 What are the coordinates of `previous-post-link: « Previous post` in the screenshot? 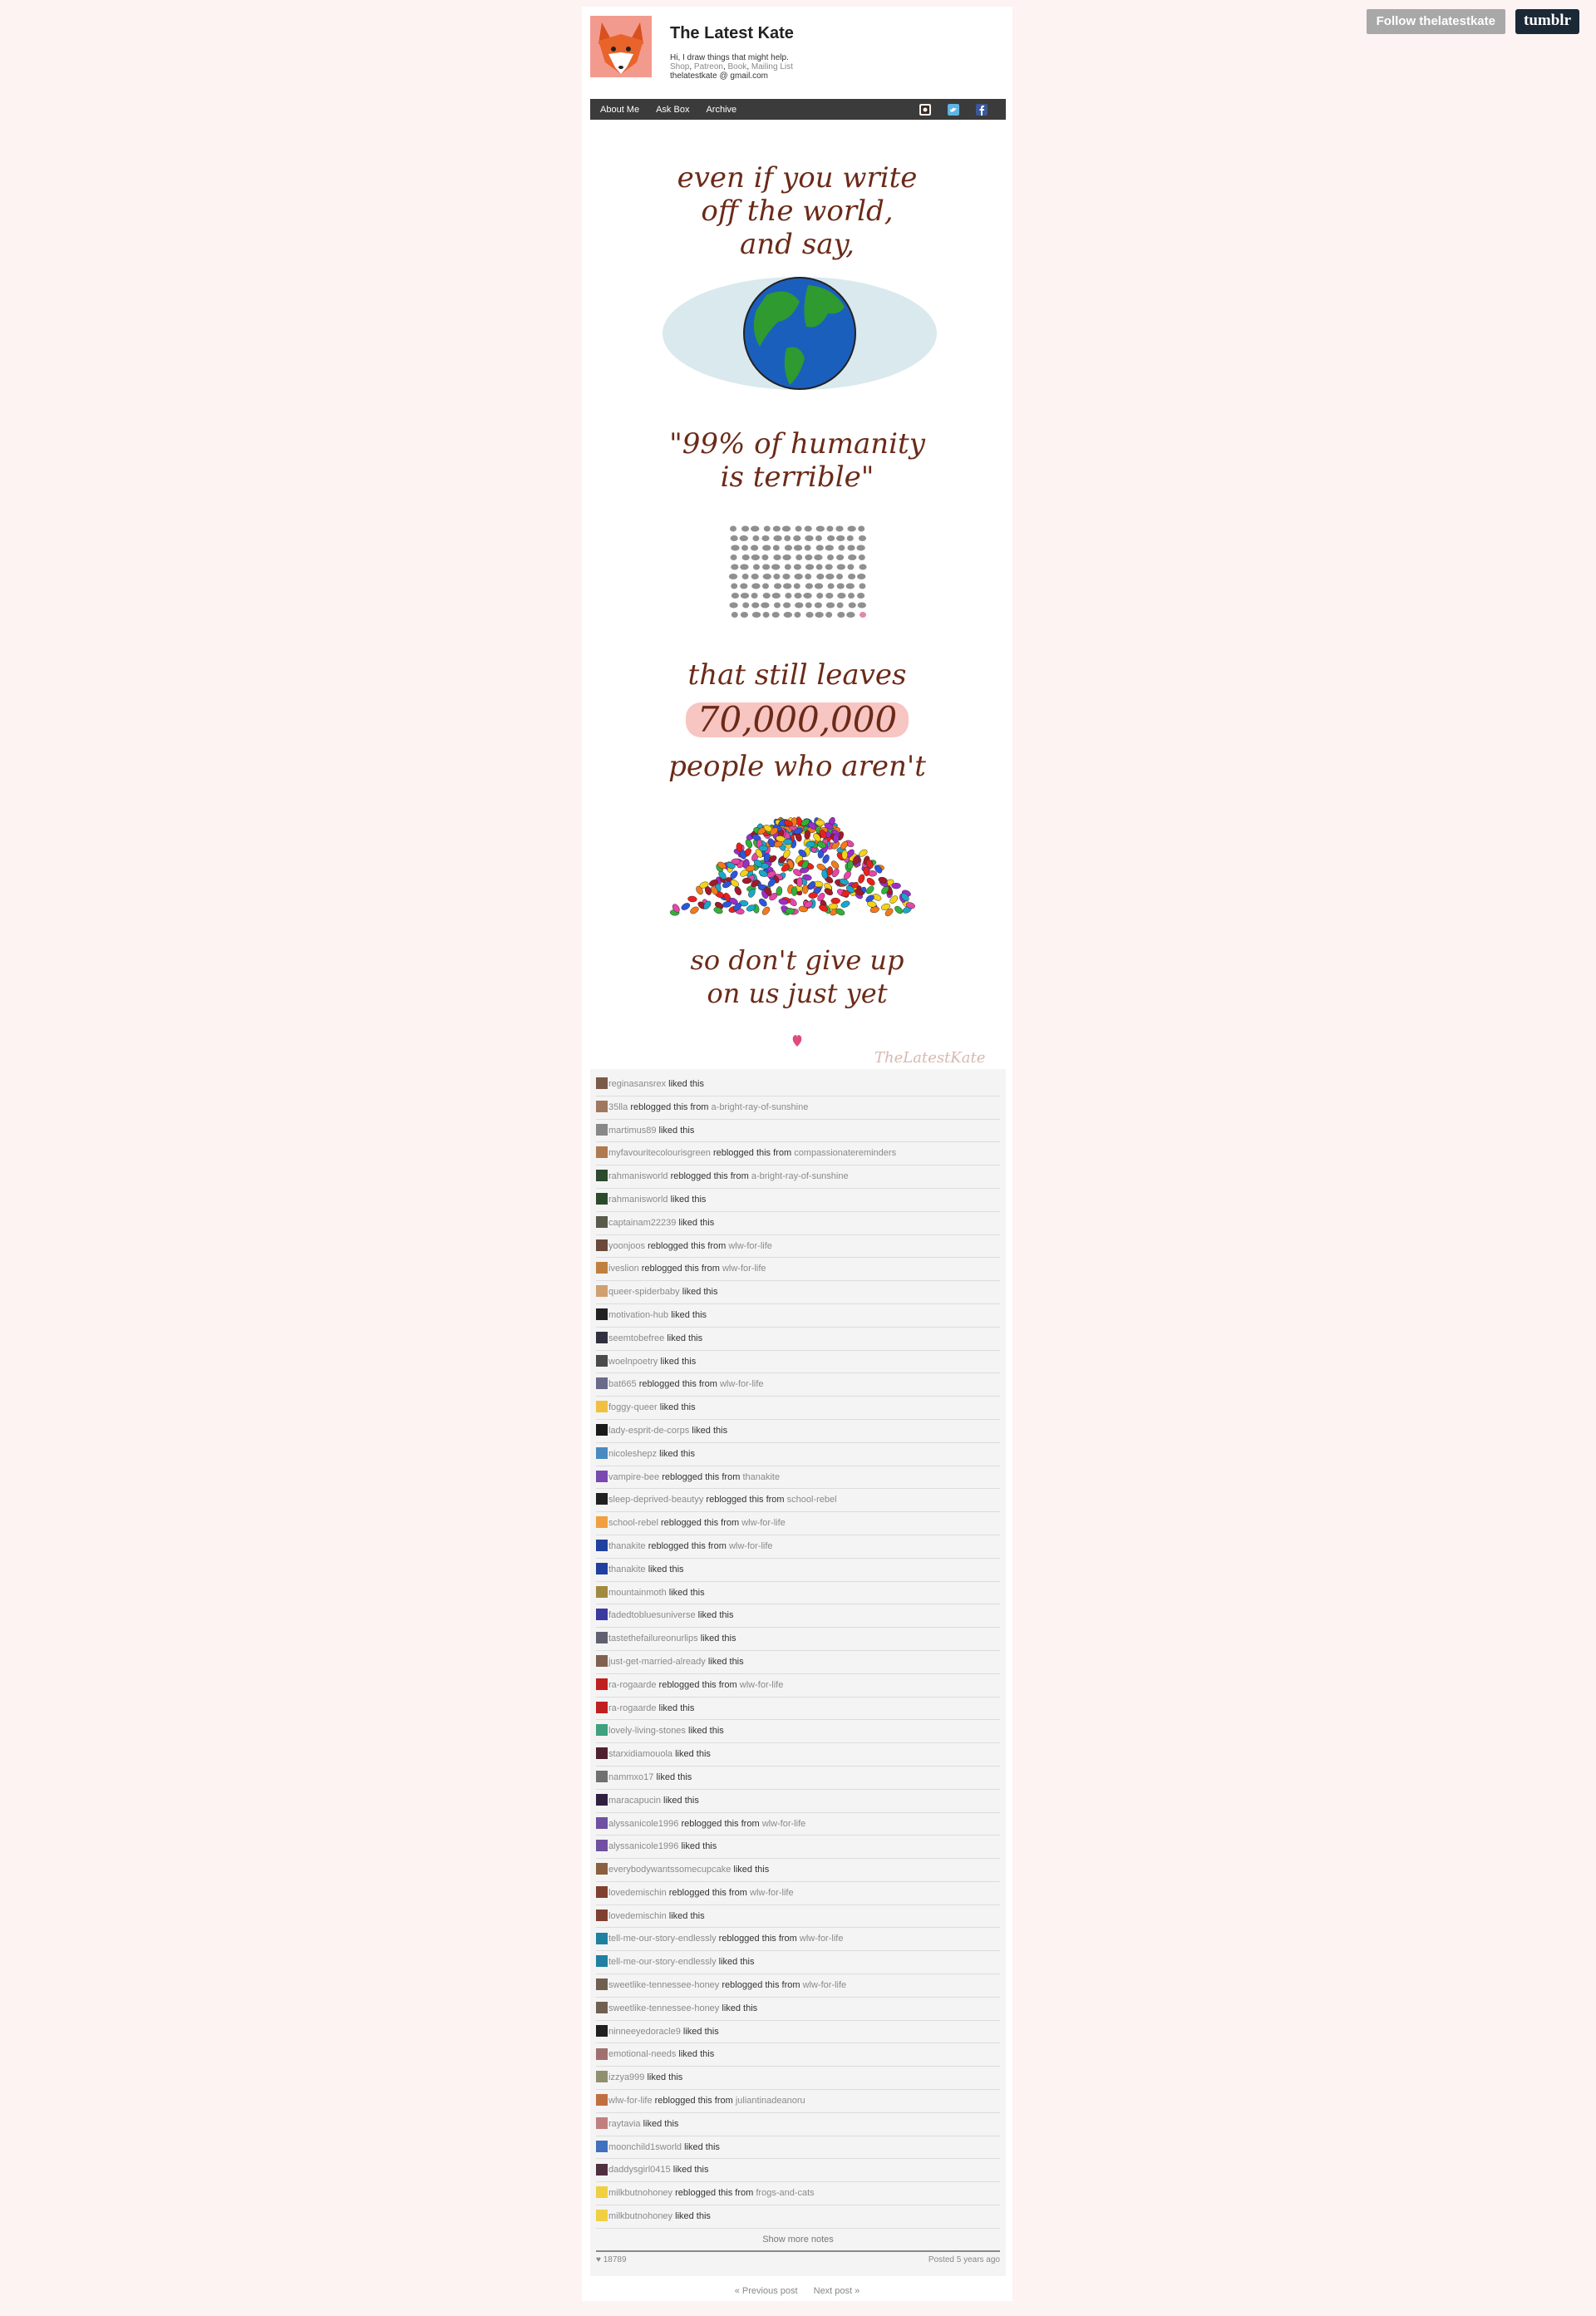 It's located at (766, 2291).